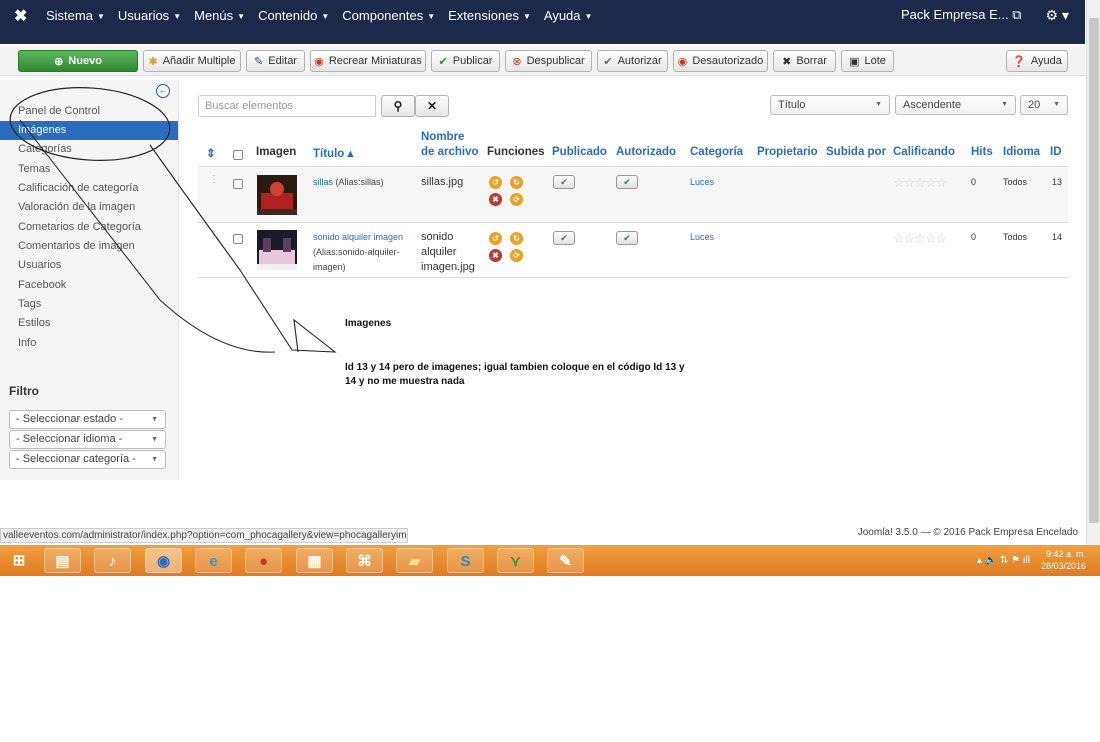  Describe the element at coordinates (1003, 560) in the screenshot. I see `system-tray-icons: ▴ 🔈 ⇅ ⚑ ıll` at that location.